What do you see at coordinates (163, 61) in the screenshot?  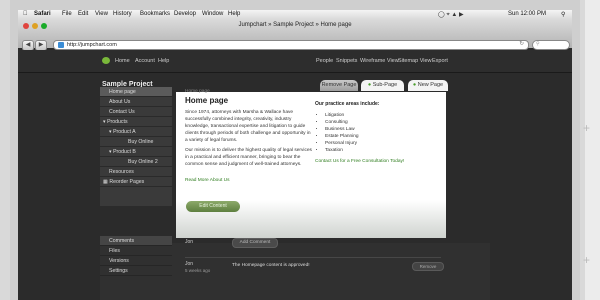 I see `nav-help: Help` at bounding box center [163, 61].